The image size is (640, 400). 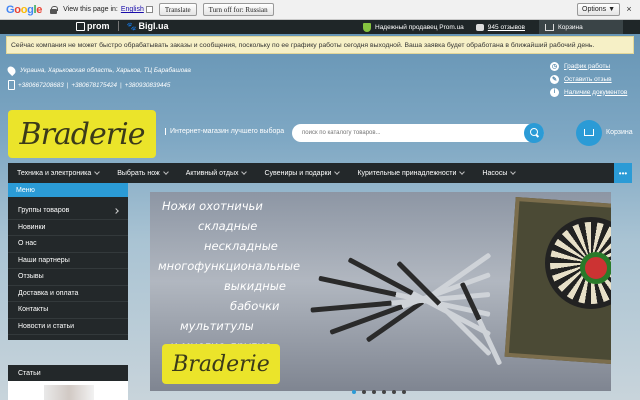 What do you see at coordinates (629, 9) in the screenshot?
I see `close-icon: ×` at bounding box center [629, 9].